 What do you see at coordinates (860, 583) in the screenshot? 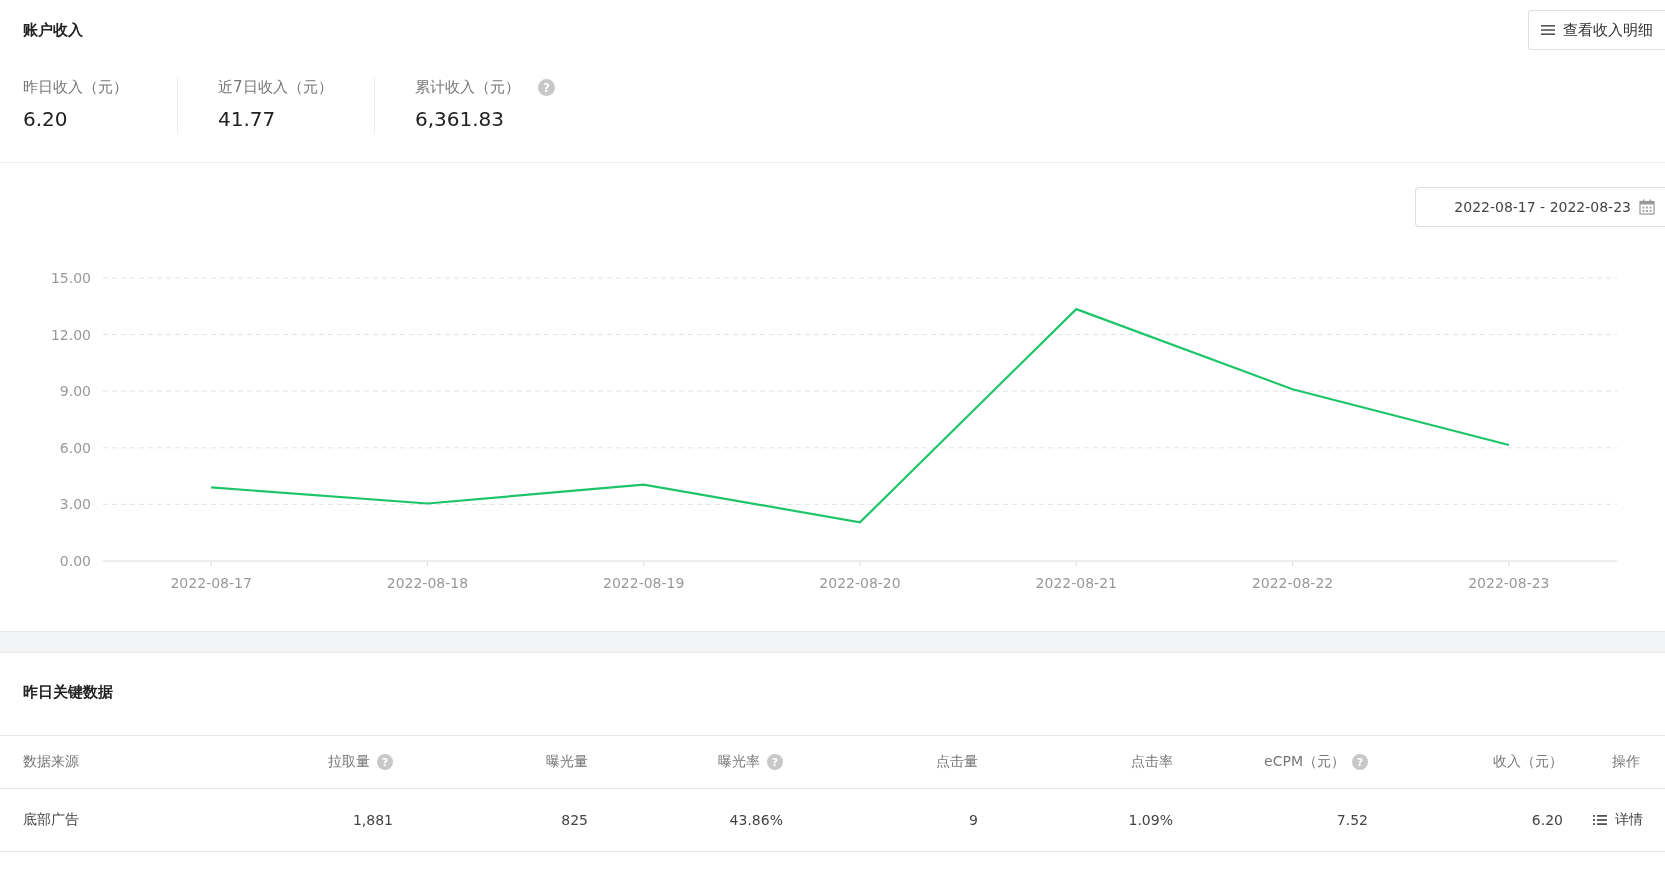
I see `x-axis-label: 2022-08-20` at bounding box center [860, 583].